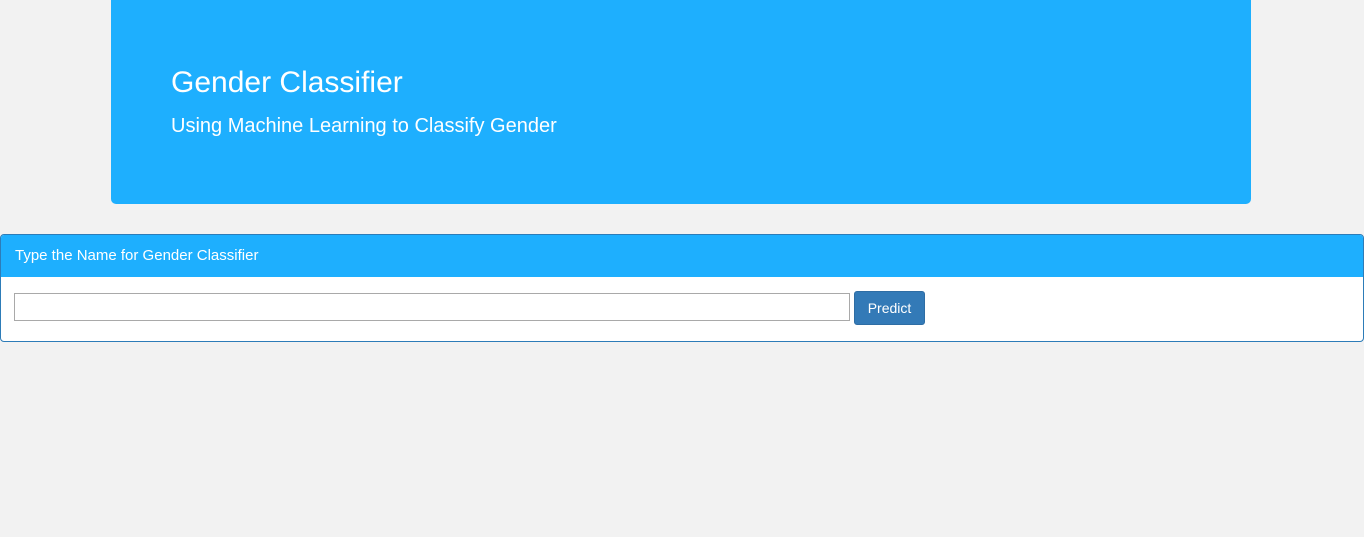  What do you see at coordinates (287, 82) in the screenshot?
I see `page-title: Gender Classifier` at bounding box center [287, 82].